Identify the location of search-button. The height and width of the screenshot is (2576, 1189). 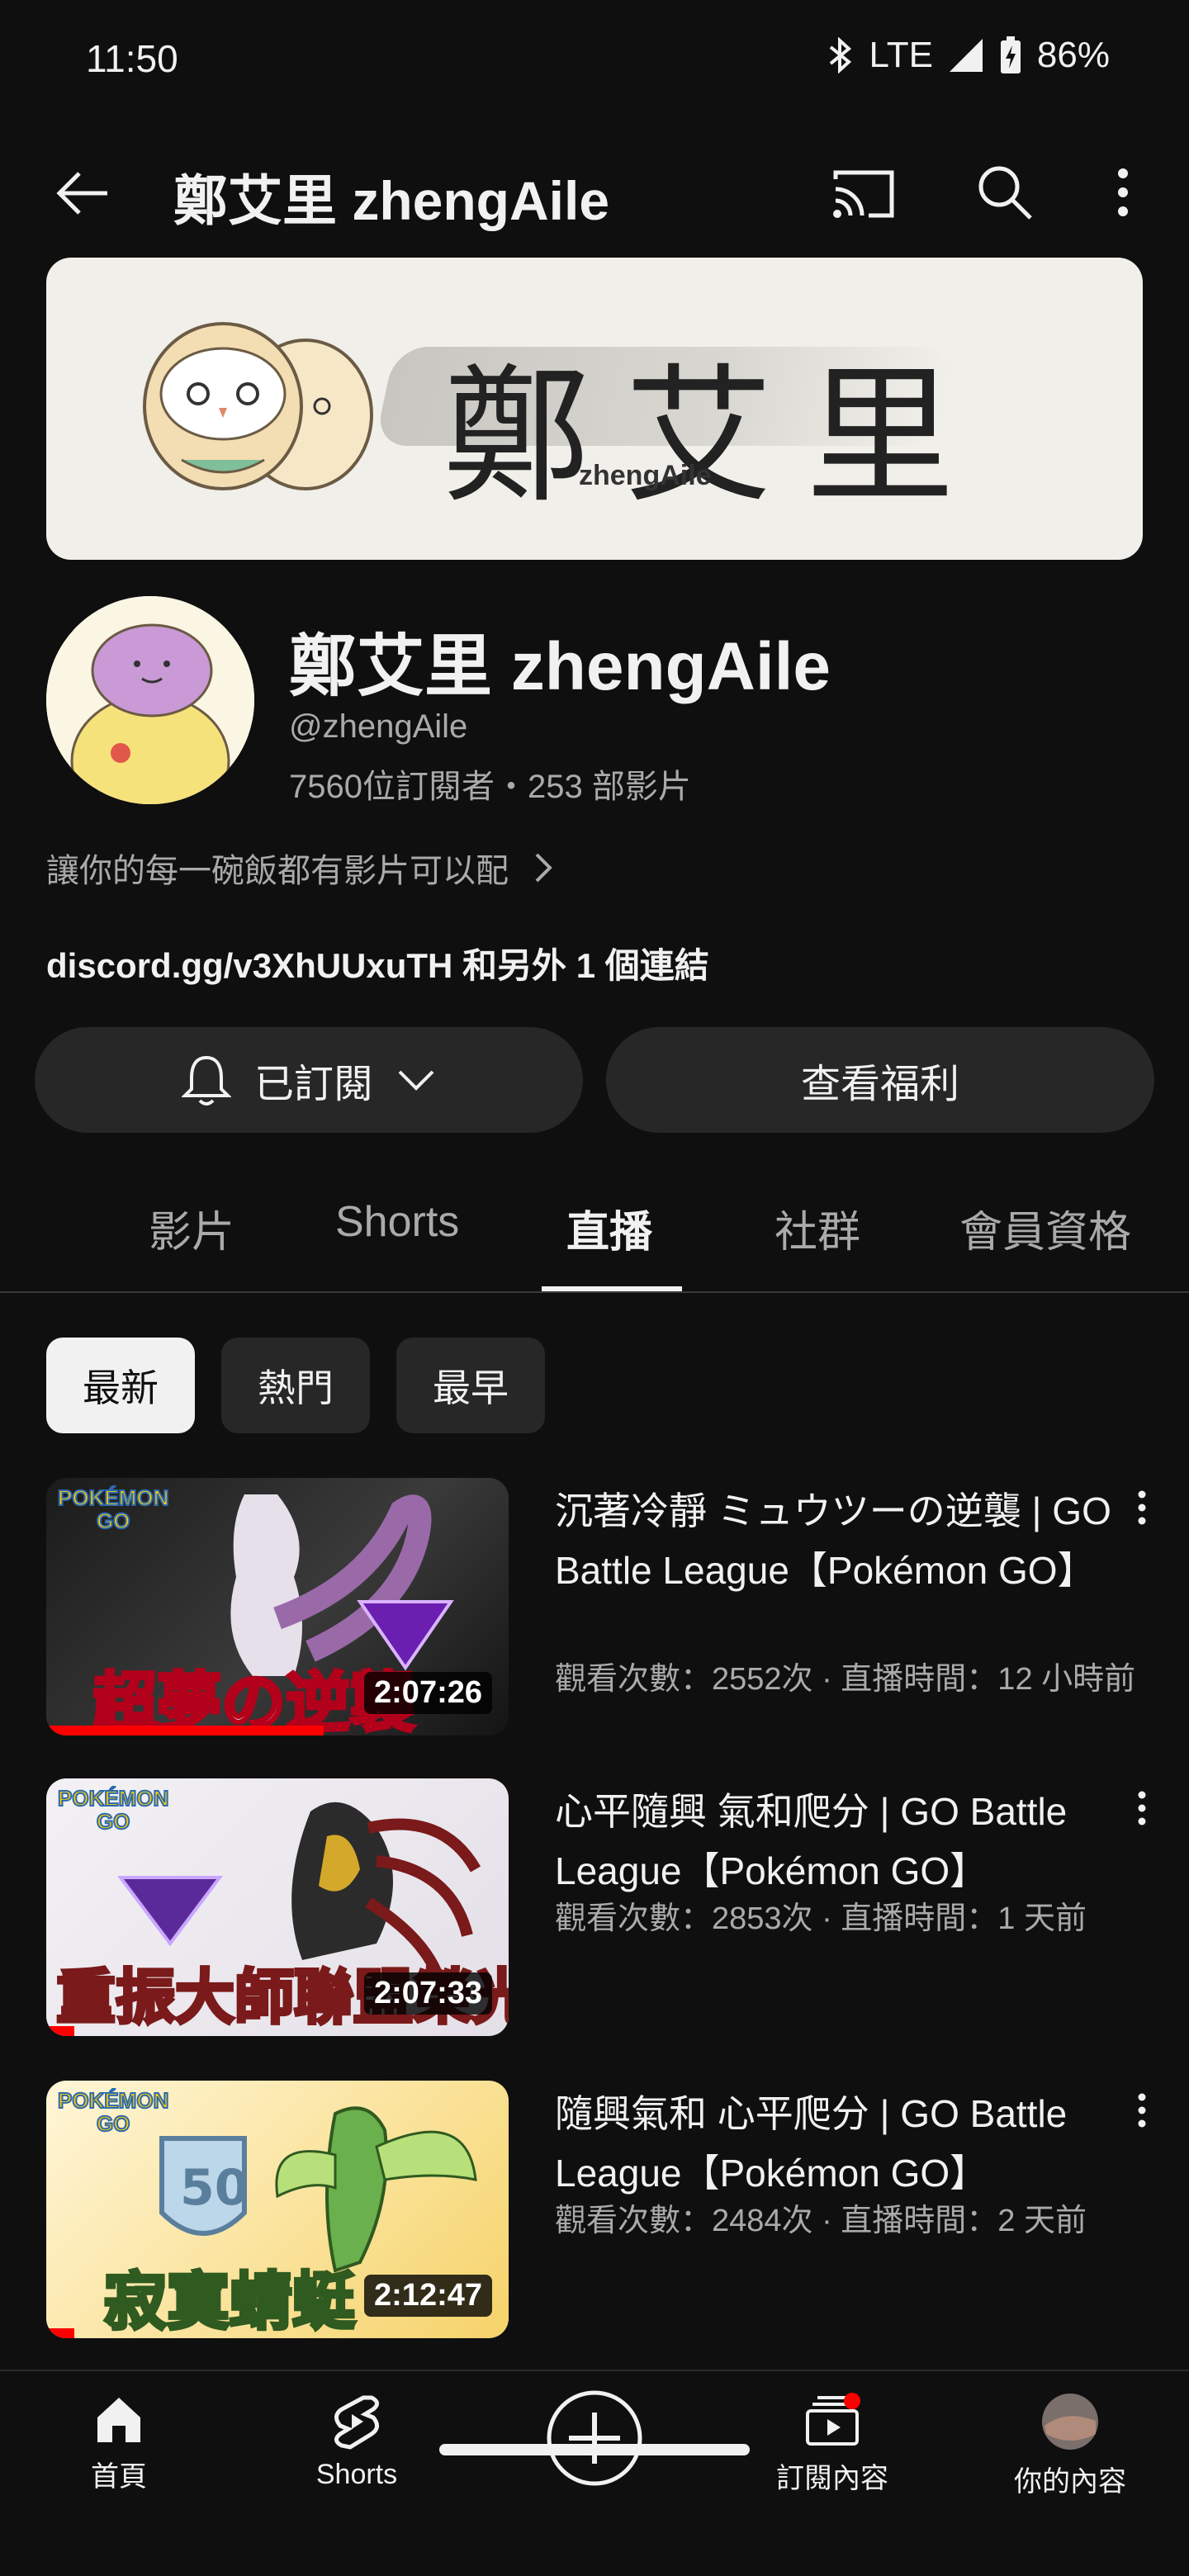
(1004, 192).